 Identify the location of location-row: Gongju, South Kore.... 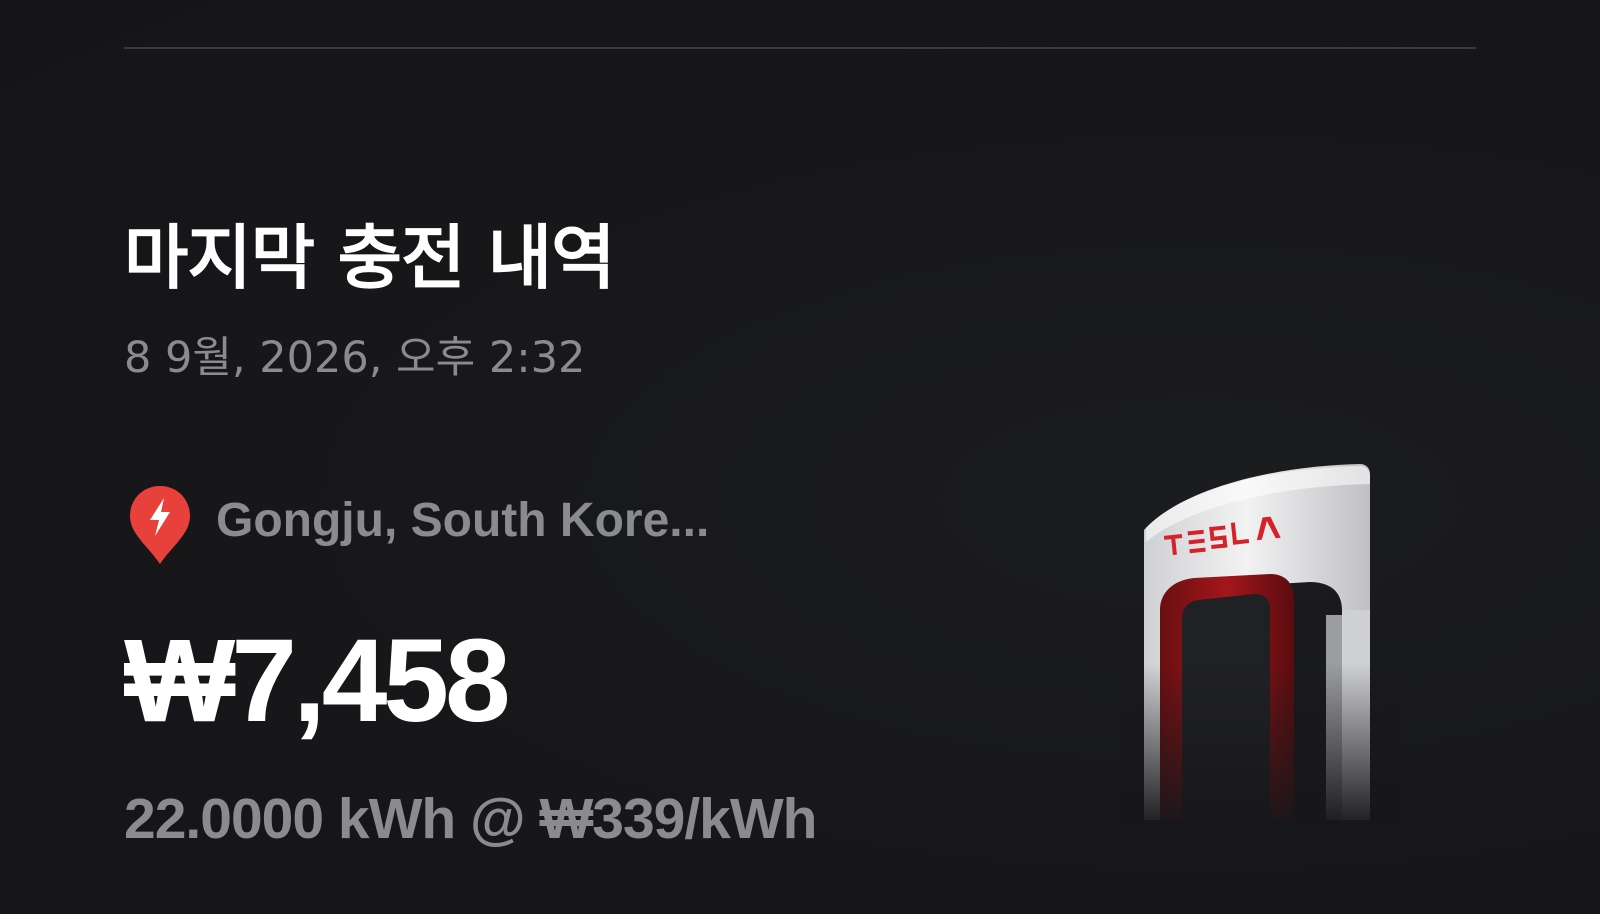
(418, 525).